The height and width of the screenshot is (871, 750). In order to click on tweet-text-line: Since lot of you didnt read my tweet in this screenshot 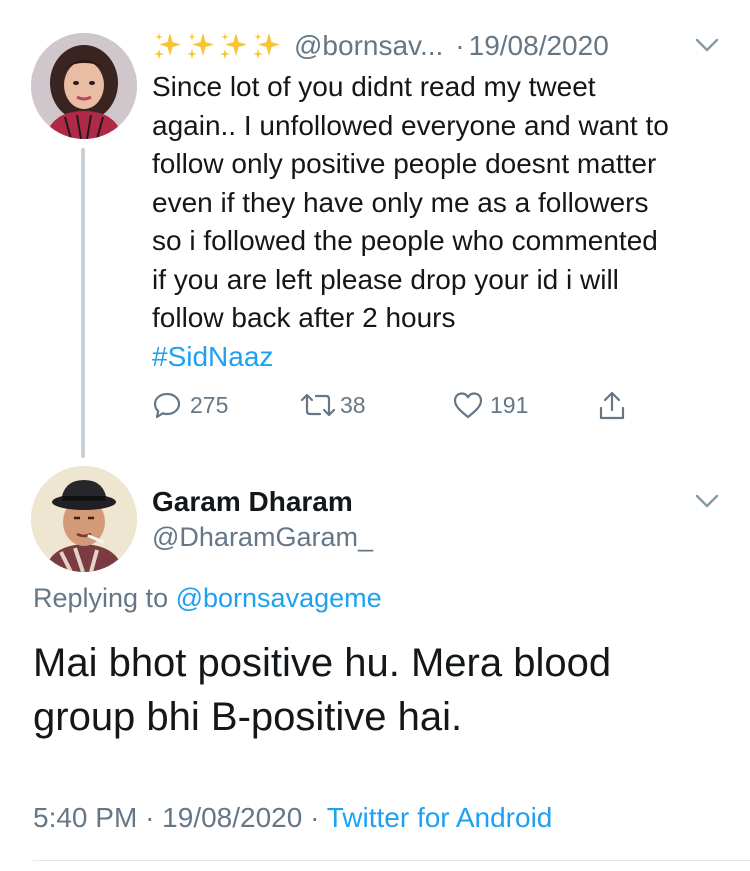, I will do `click(374, 86)`.